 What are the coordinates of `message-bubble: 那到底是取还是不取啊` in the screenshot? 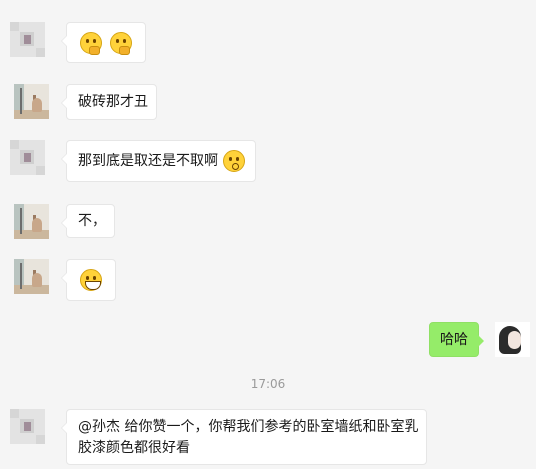 It's located at (158, 161).